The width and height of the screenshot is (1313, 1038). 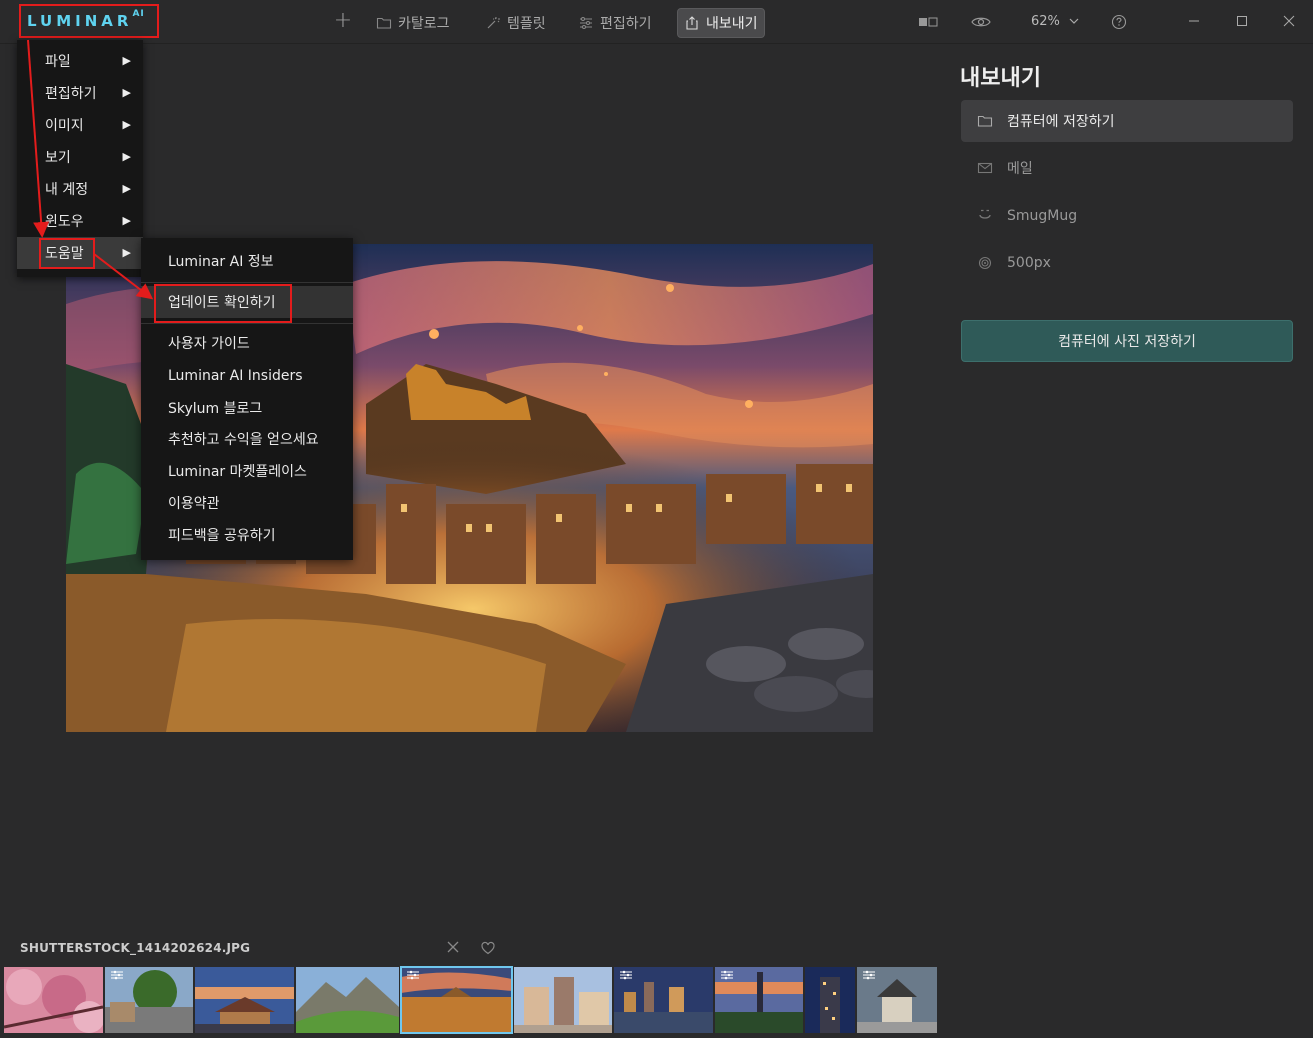 I want to click on export-option-500px: 500px, so click(x=1127, y=263).